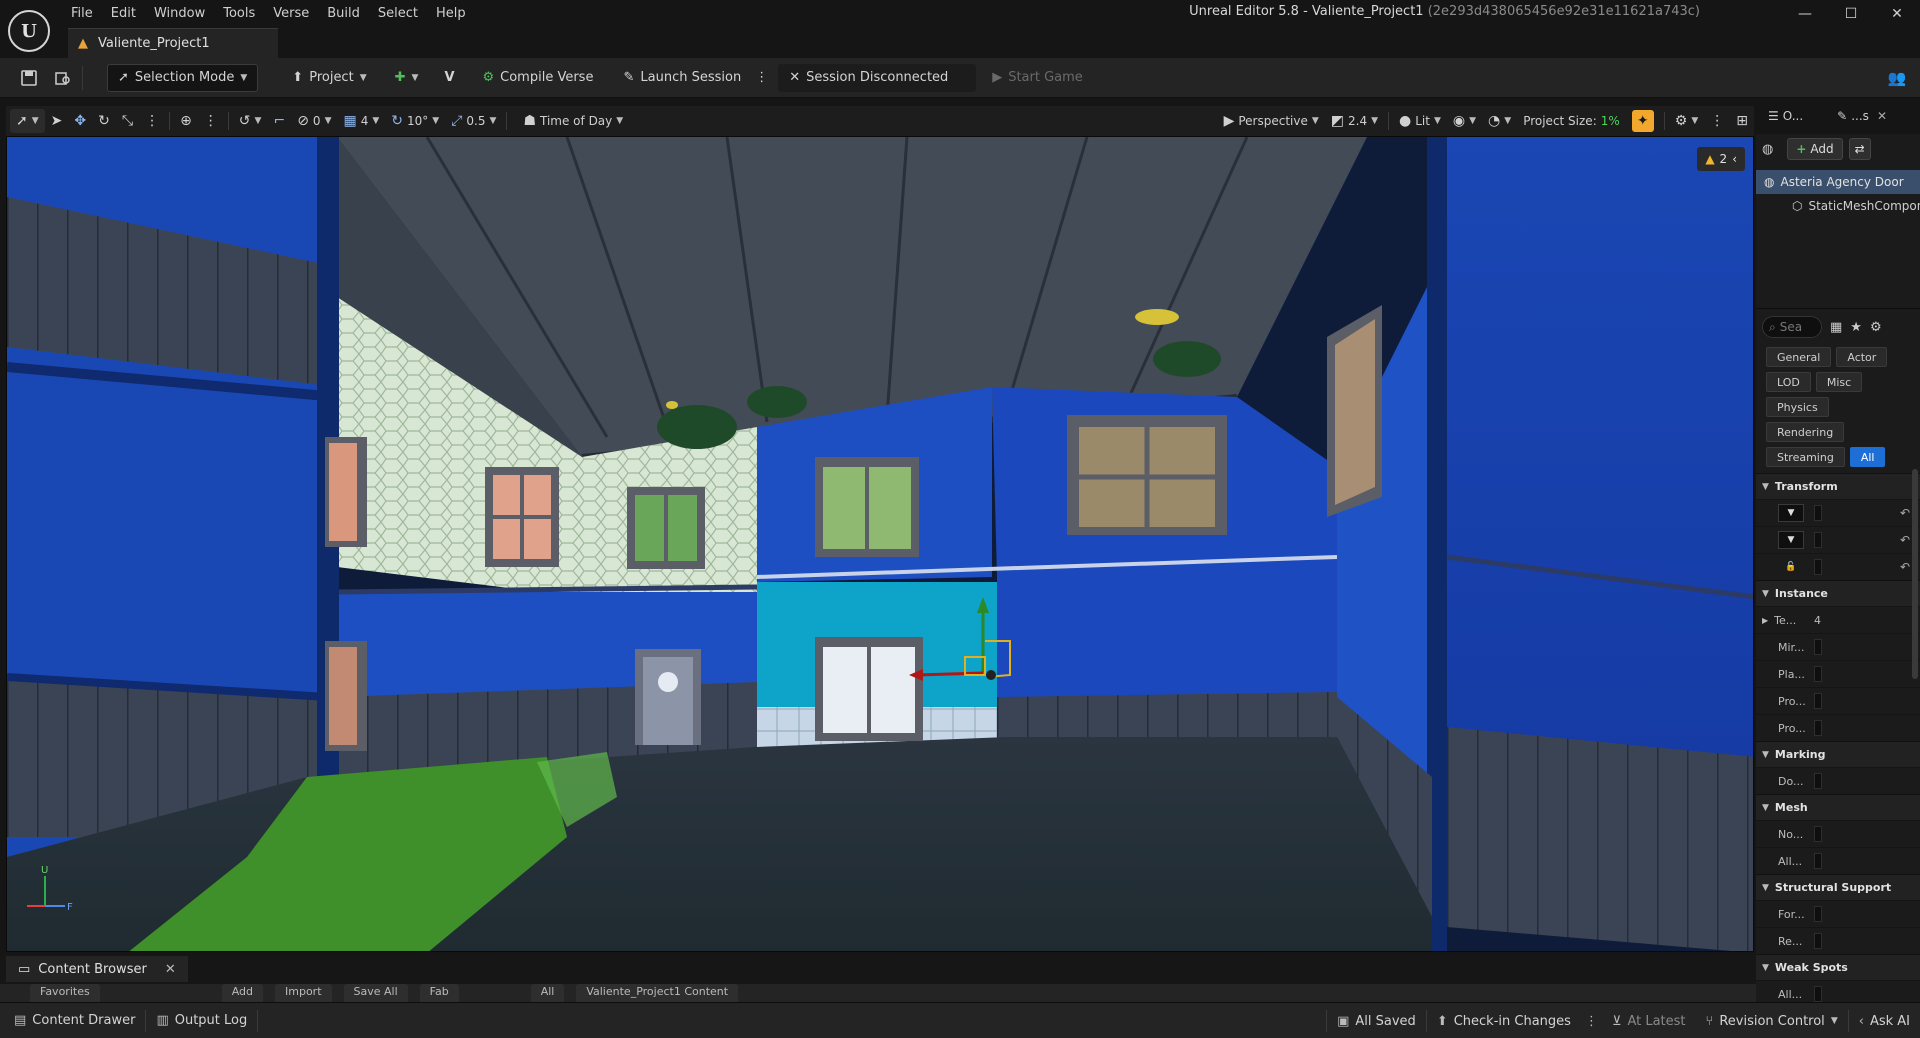 The height and width of the screenshot is (1038, 1920). What do you see at coordinates (1876, 327) in the screenshot?
I see `gear-icon: ⚙` at bounding box center [1876, 327].